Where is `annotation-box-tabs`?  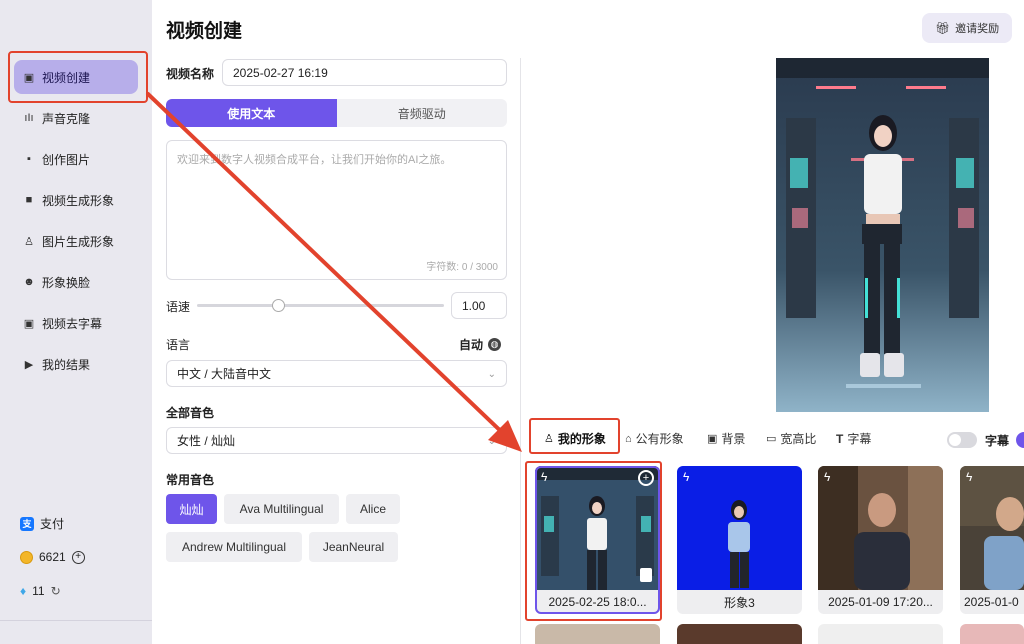 annotation-box-tabs is located at coordinates (574, 436).